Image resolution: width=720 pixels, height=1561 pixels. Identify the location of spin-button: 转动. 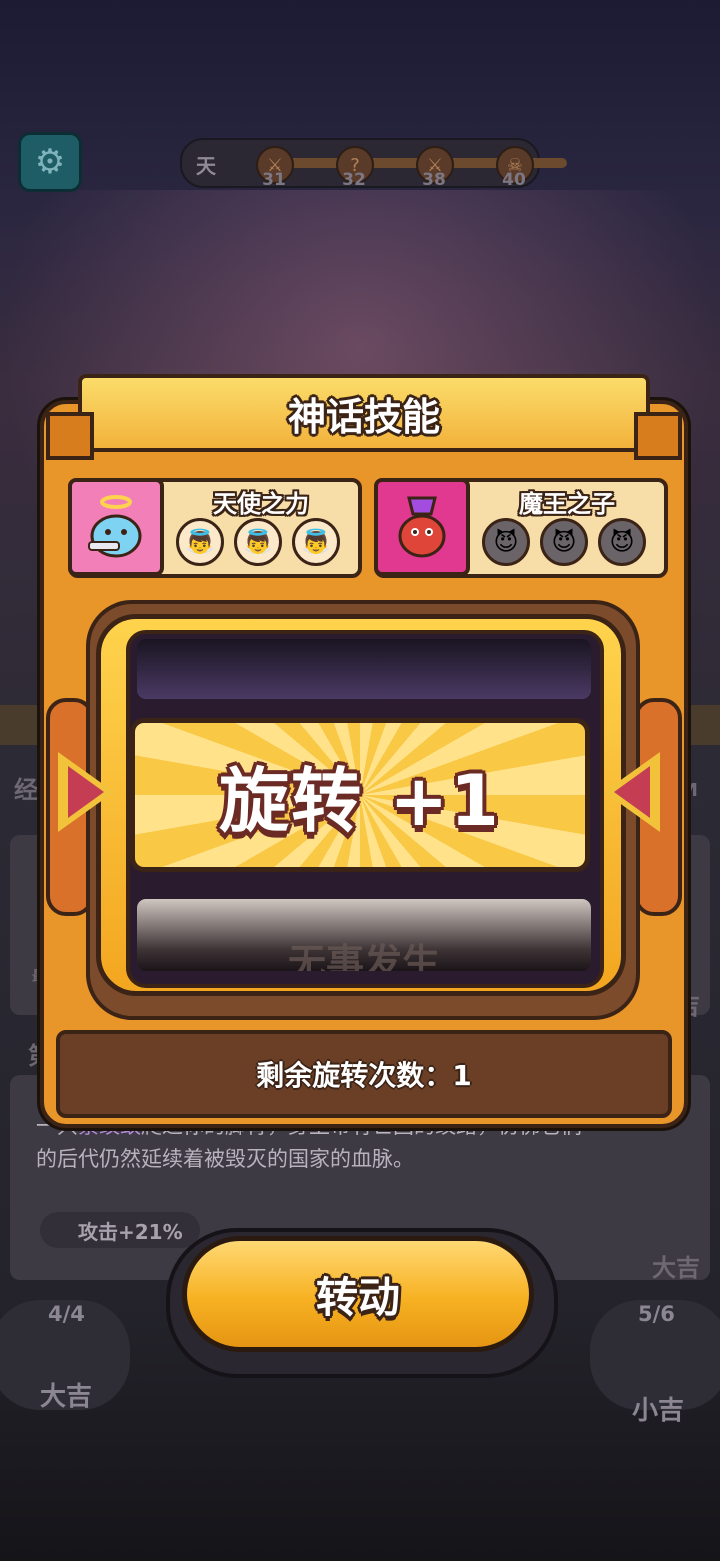
(358, 1294).